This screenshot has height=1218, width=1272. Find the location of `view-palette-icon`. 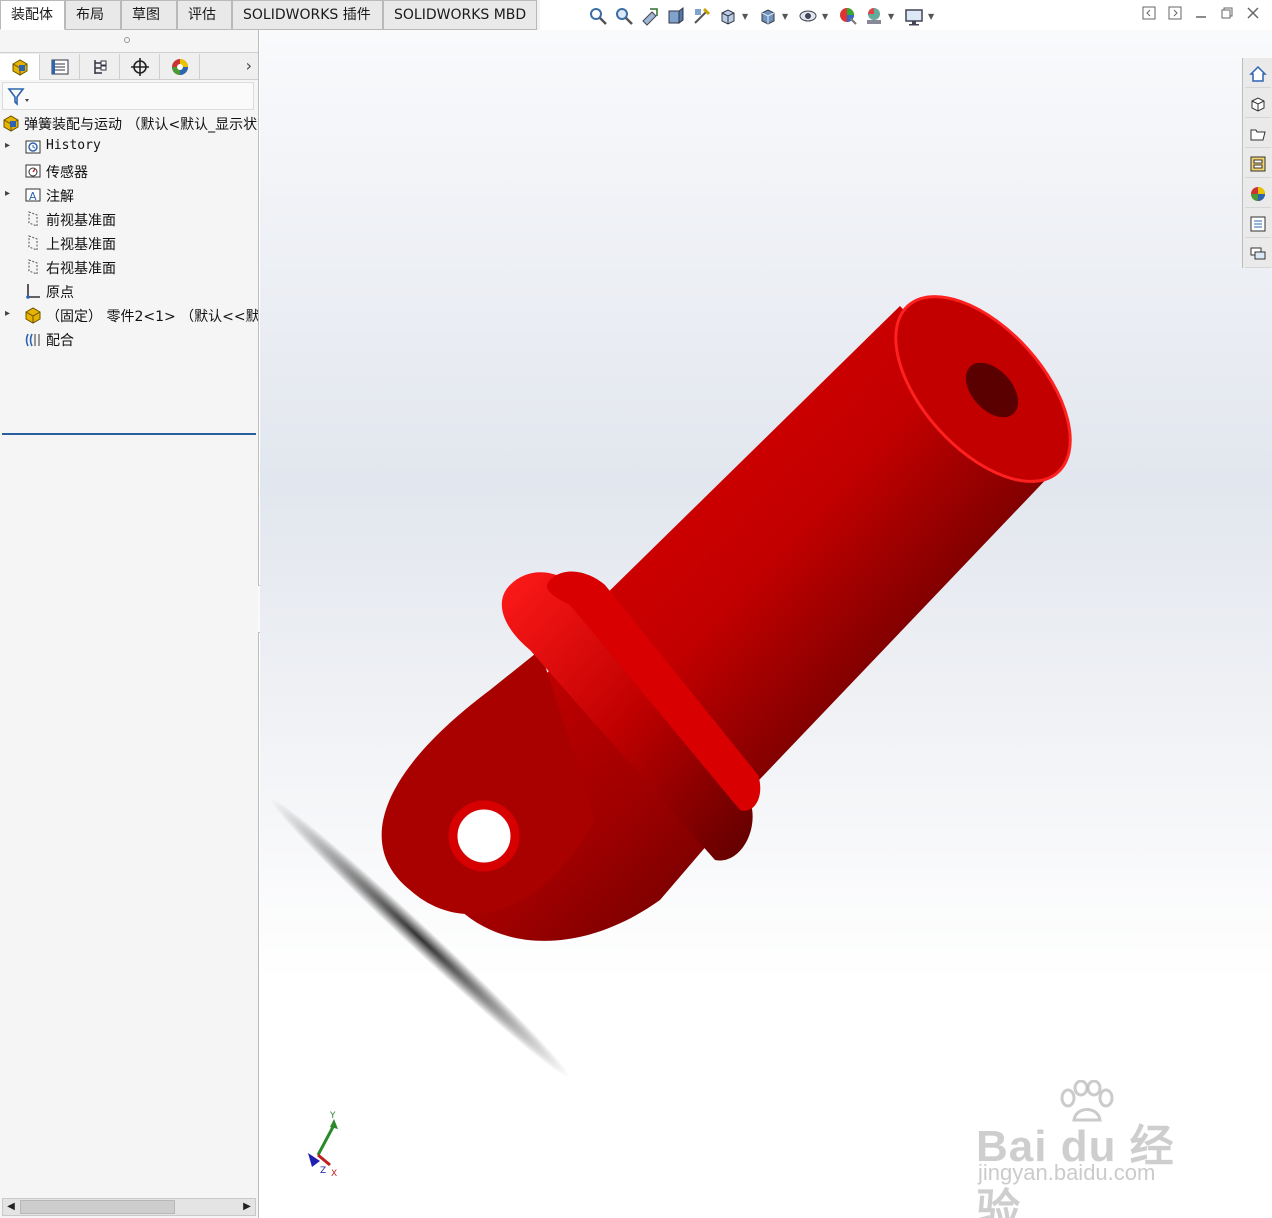

view-palette-icon is located at coordinates (1258, 164).